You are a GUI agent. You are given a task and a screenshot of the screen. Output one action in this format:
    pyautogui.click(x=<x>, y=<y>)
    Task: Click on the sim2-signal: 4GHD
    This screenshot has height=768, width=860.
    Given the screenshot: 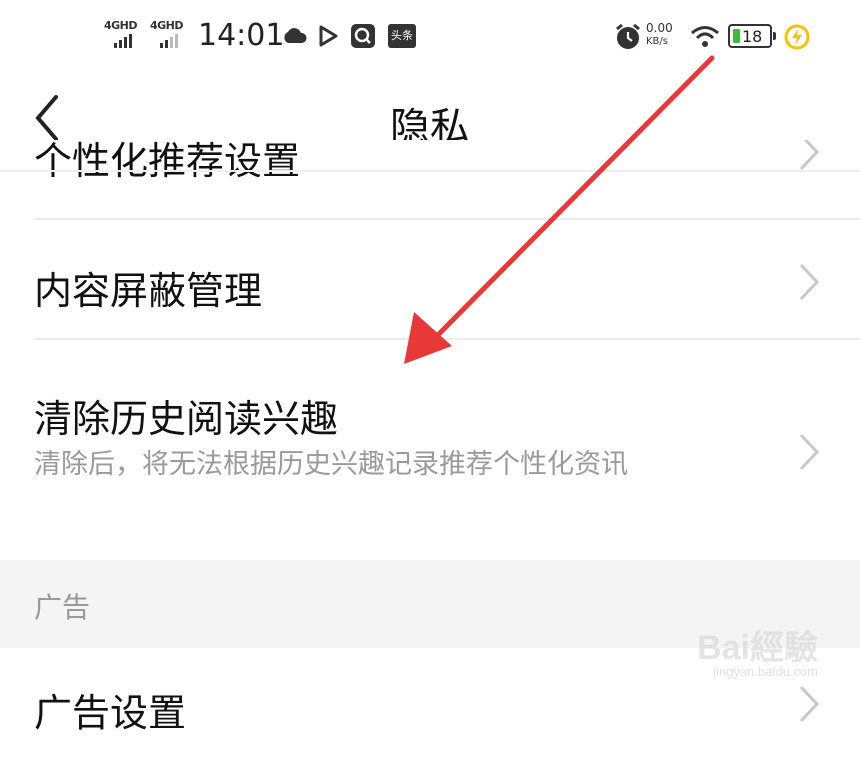 What is the action you would take?
    pyautogui.click(x=167, y=33)
    